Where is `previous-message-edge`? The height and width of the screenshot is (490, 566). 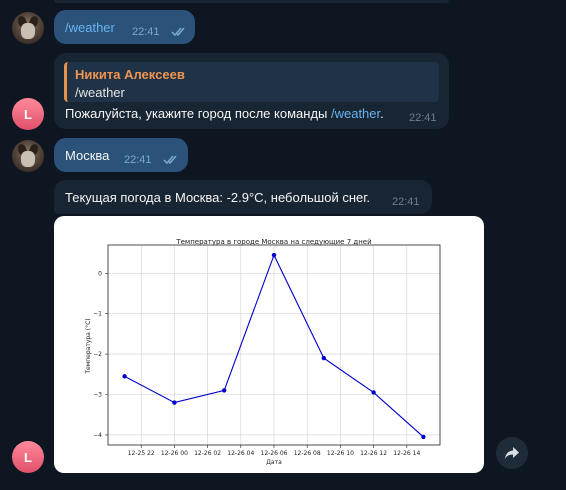
previous-message-edge is located at coordinates (251, 1).